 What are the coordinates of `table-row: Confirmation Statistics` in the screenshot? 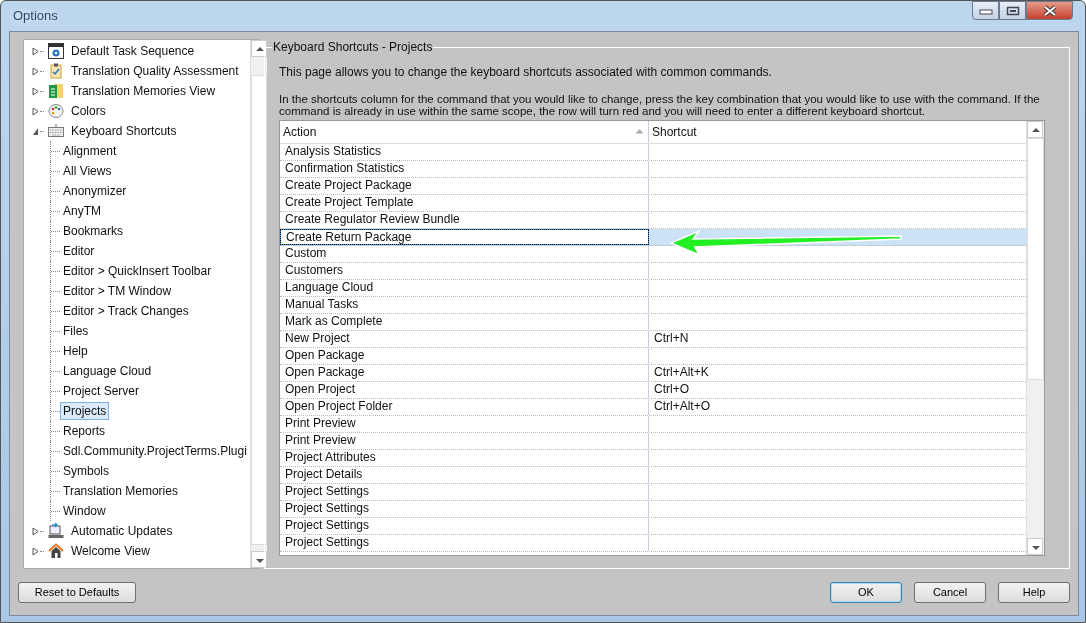 It's located at (653, 169).